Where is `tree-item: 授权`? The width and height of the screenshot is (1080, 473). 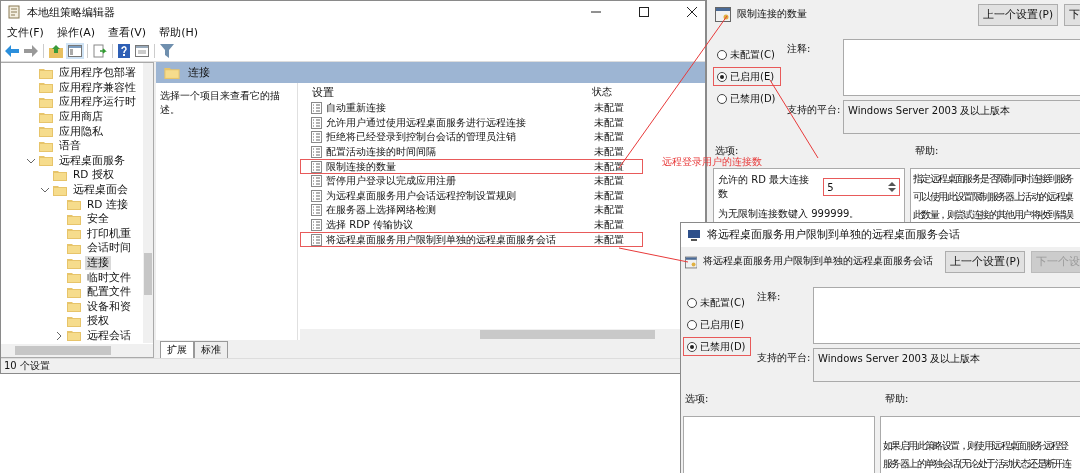
tree-item: 授权 is located at coordinates (98, 321).